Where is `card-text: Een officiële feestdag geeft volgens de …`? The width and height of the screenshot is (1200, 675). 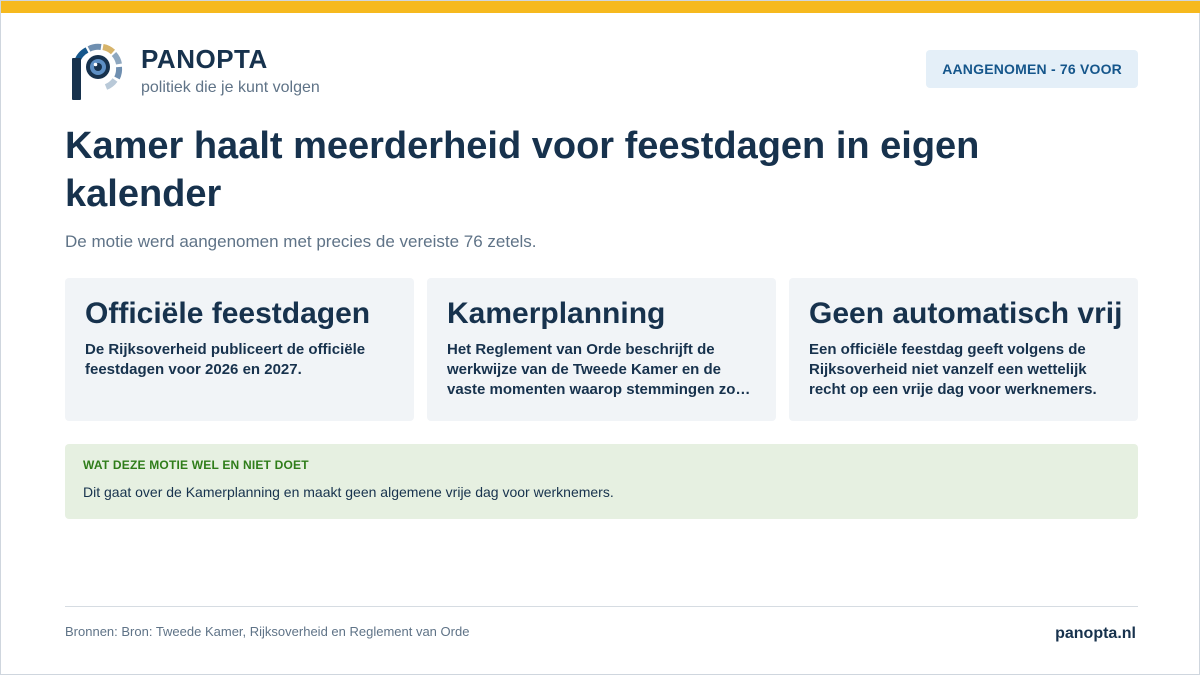
card-text: Een officiële feestdag geeft volgens de … is located at coordinates (953, 369).